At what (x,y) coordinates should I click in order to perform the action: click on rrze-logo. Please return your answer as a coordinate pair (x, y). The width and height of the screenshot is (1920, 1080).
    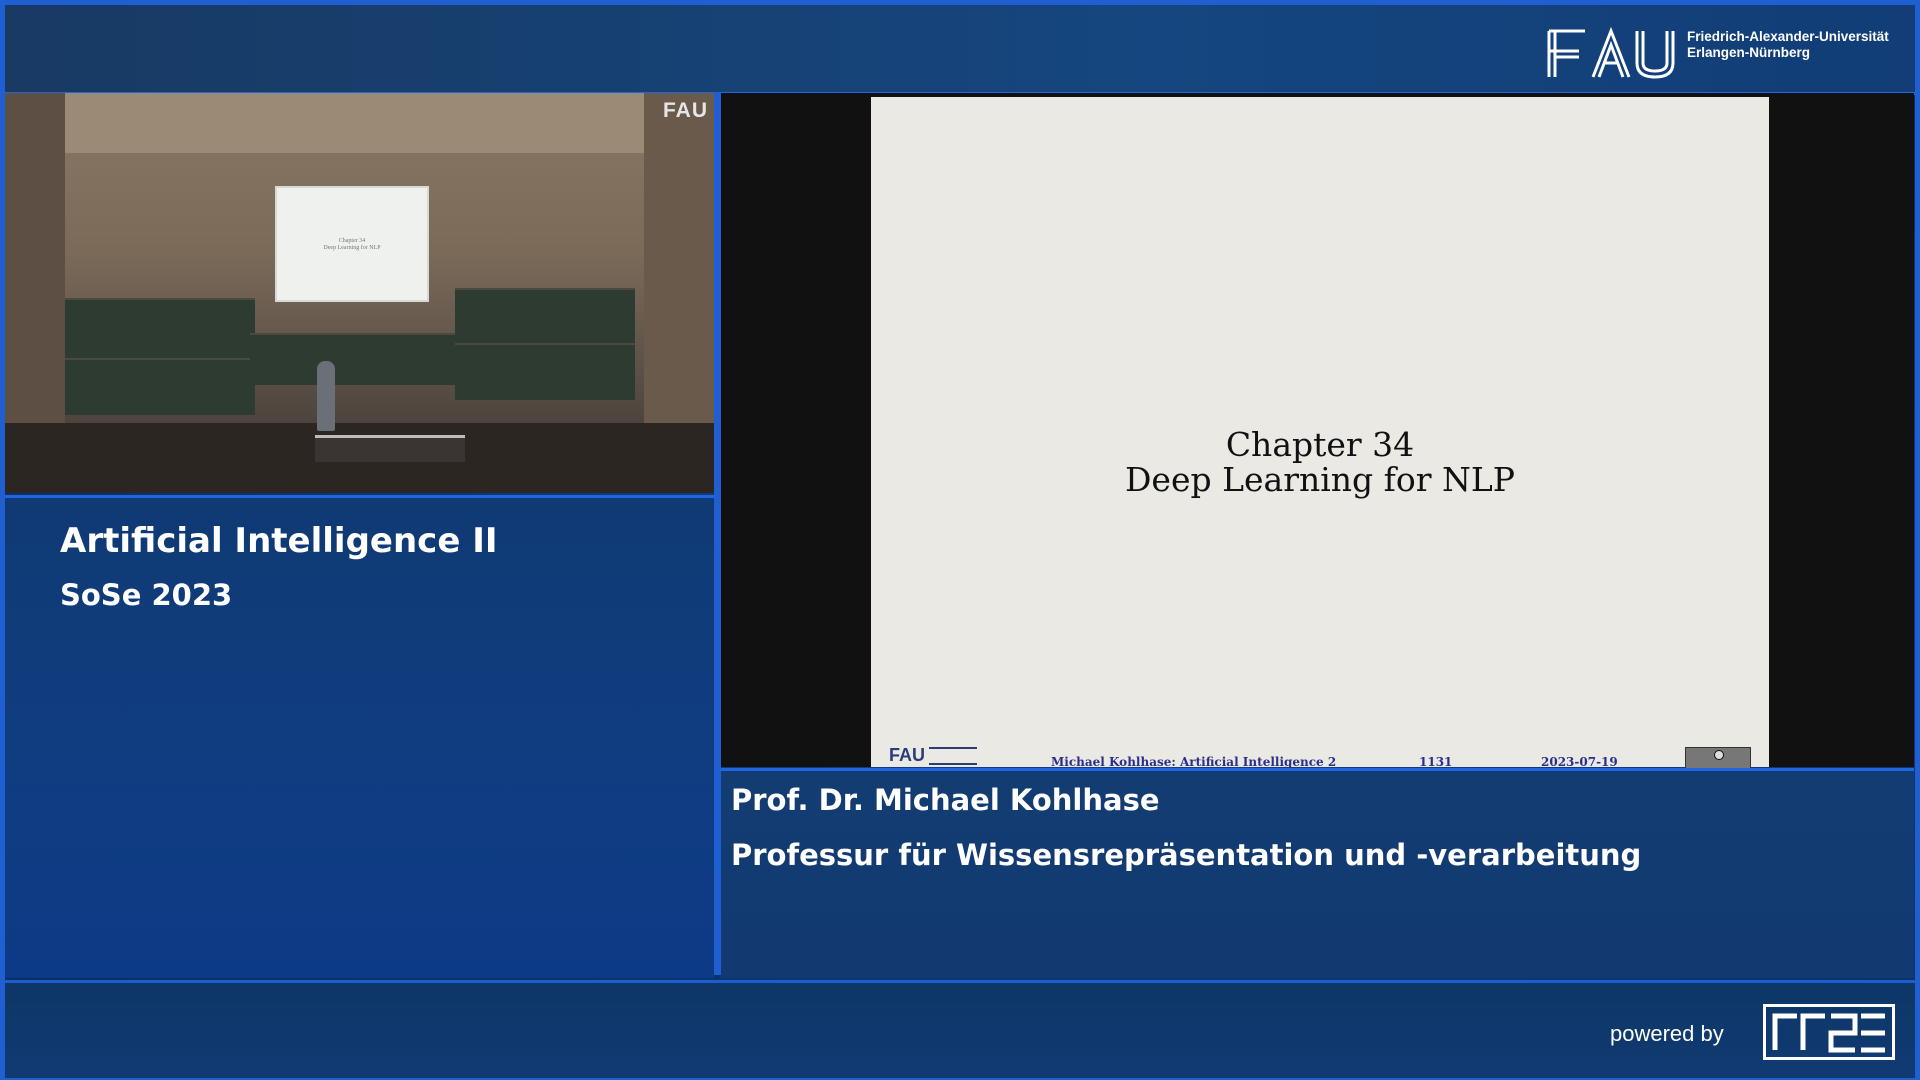
    Looking at the image, I should click on (1829, 1032).